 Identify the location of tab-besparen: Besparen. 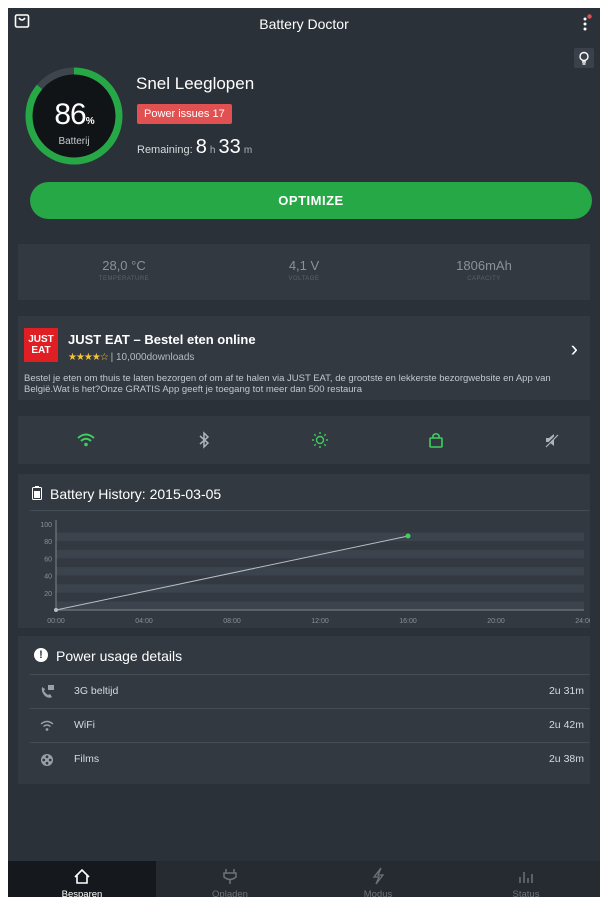
(82, 879).